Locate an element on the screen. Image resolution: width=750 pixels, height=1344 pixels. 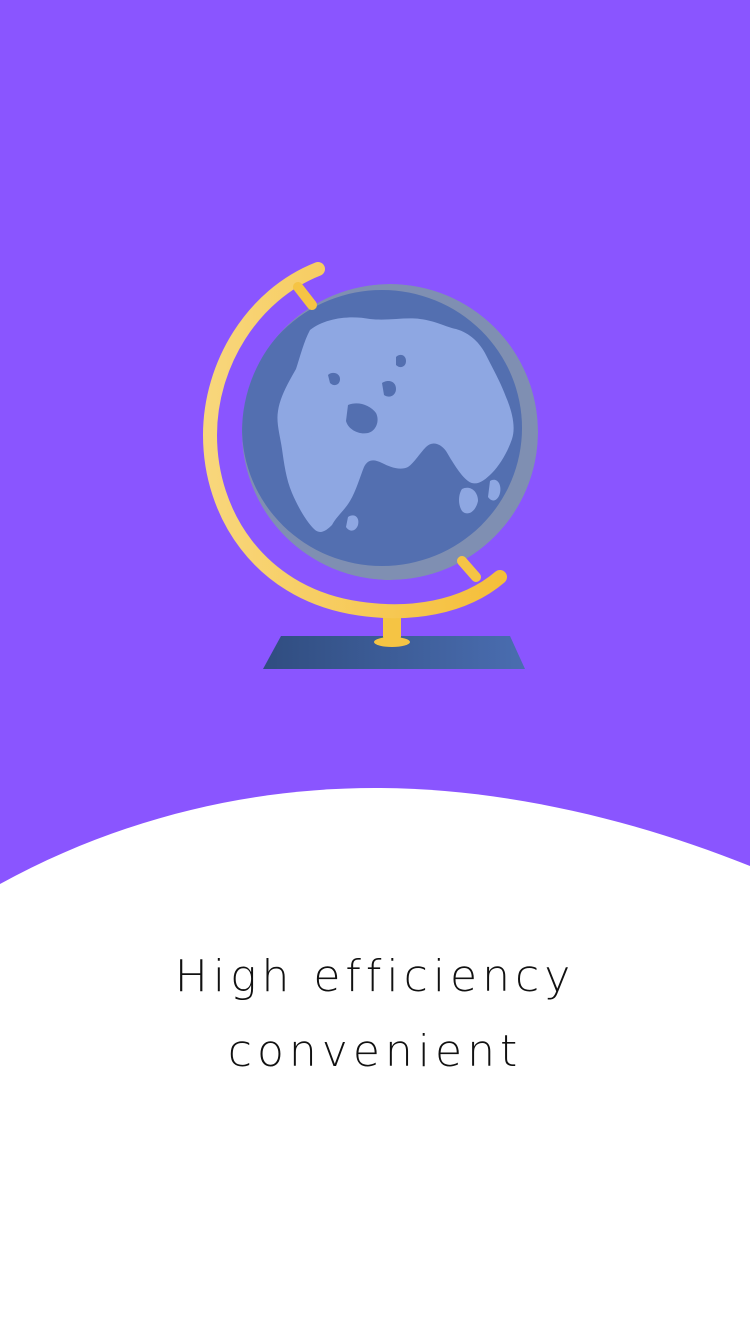
globe-illustration is located at coordinates (375, 470).